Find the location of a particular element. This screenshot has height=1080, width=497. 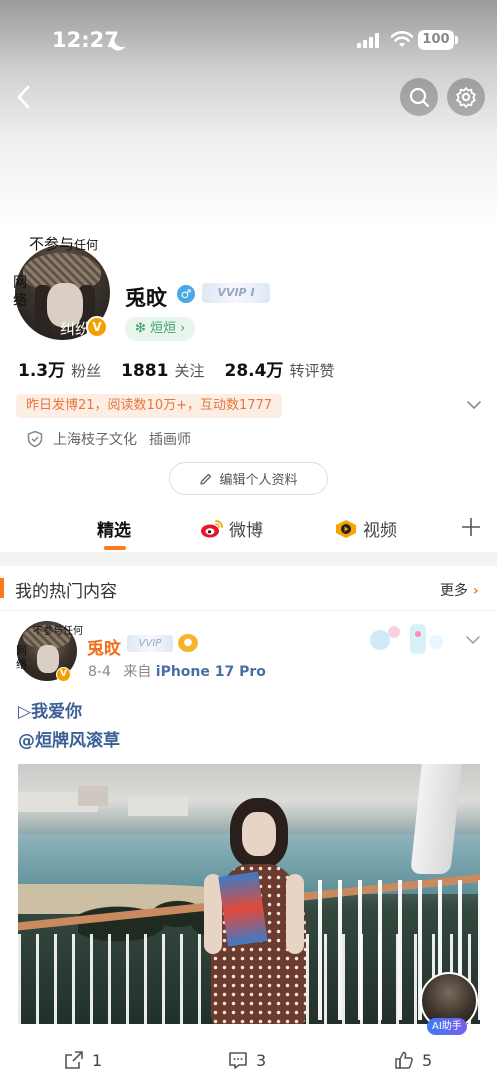

plus-icon is located at coordinates (471, 527).